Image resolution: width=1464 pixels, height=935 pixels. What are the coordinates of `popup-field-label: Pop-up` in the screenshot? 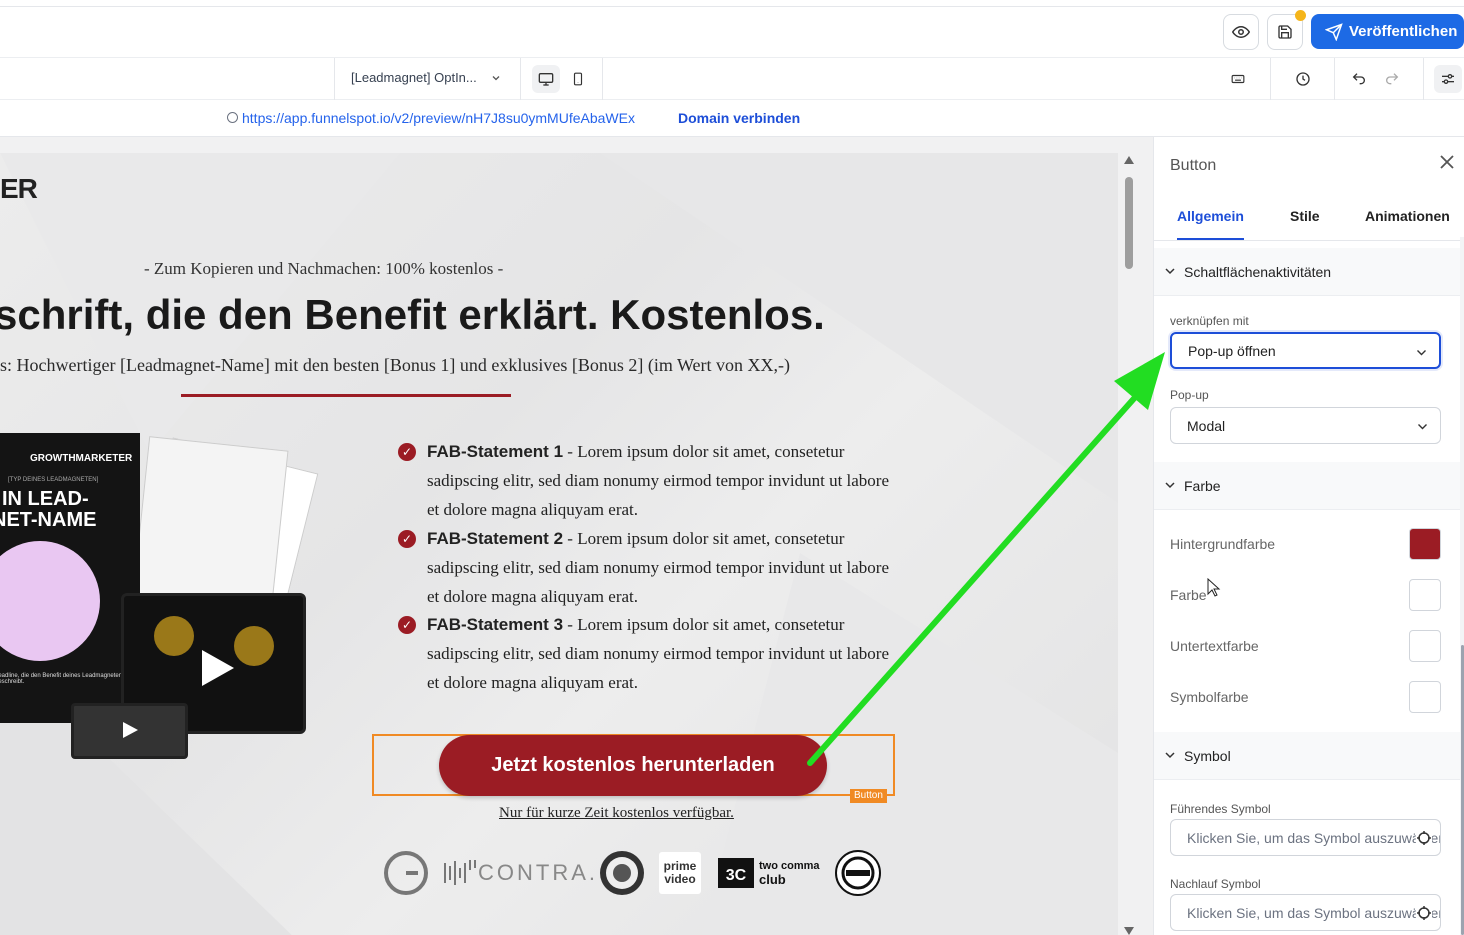 It's located at (1189, 395).